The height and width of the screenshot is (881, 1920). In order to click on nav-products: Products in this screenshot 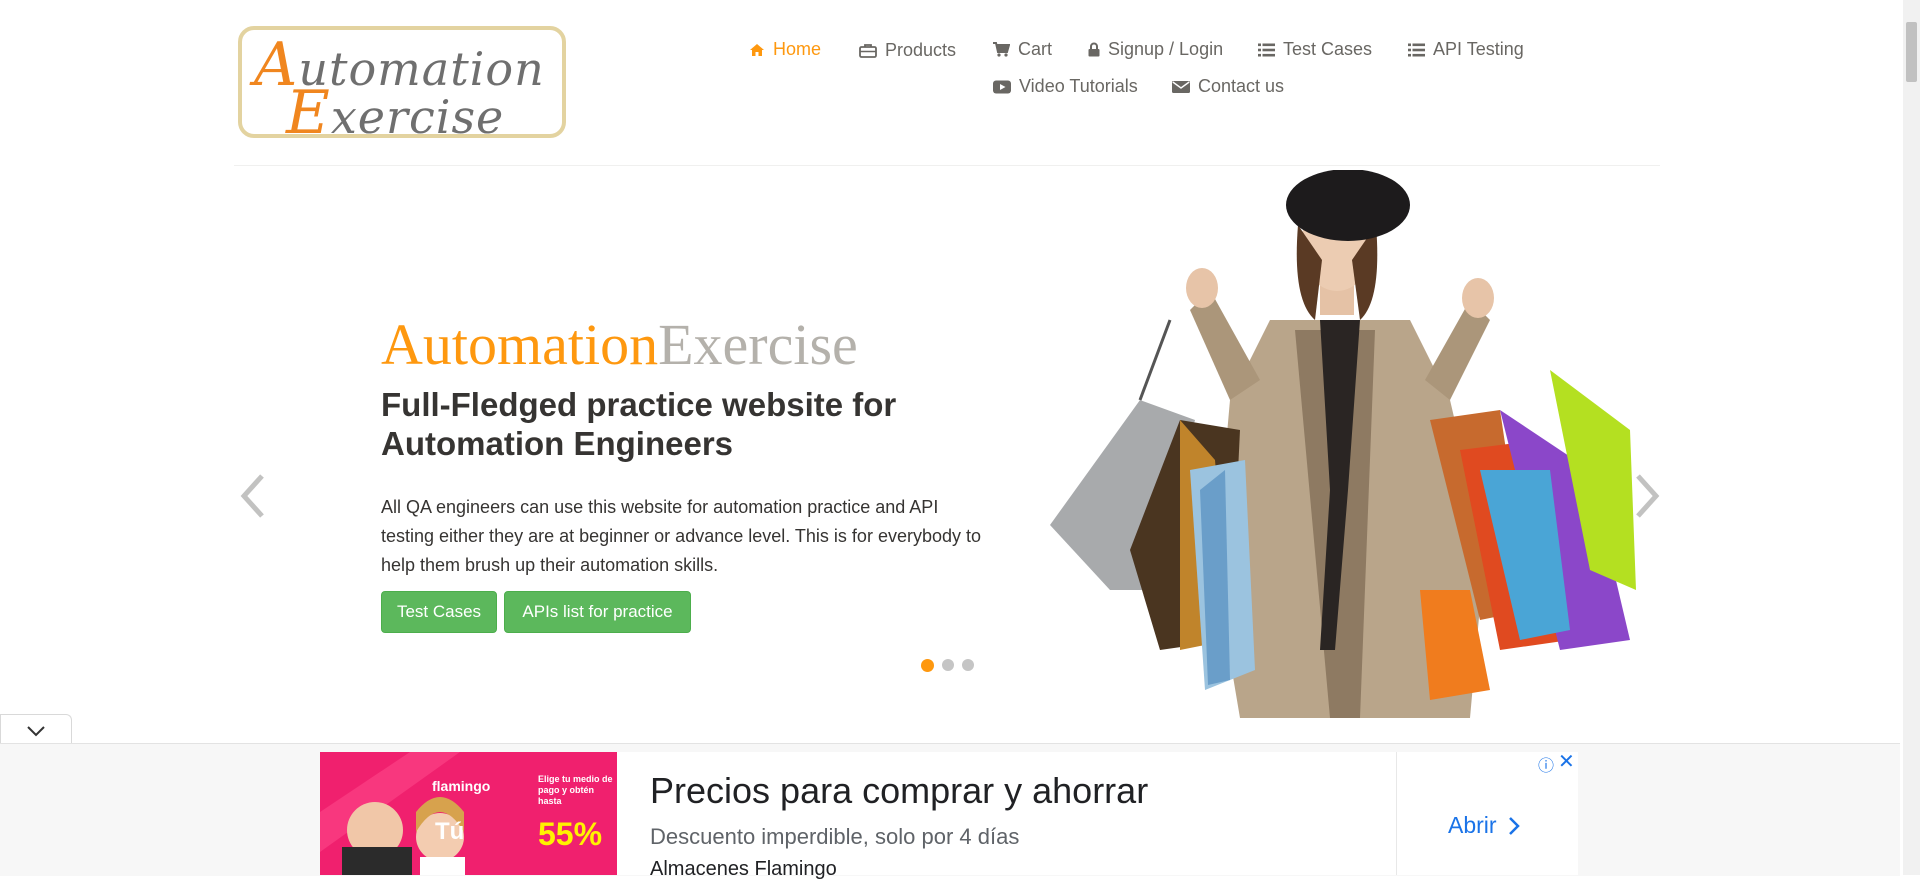, I will do `click(907, 50)`.